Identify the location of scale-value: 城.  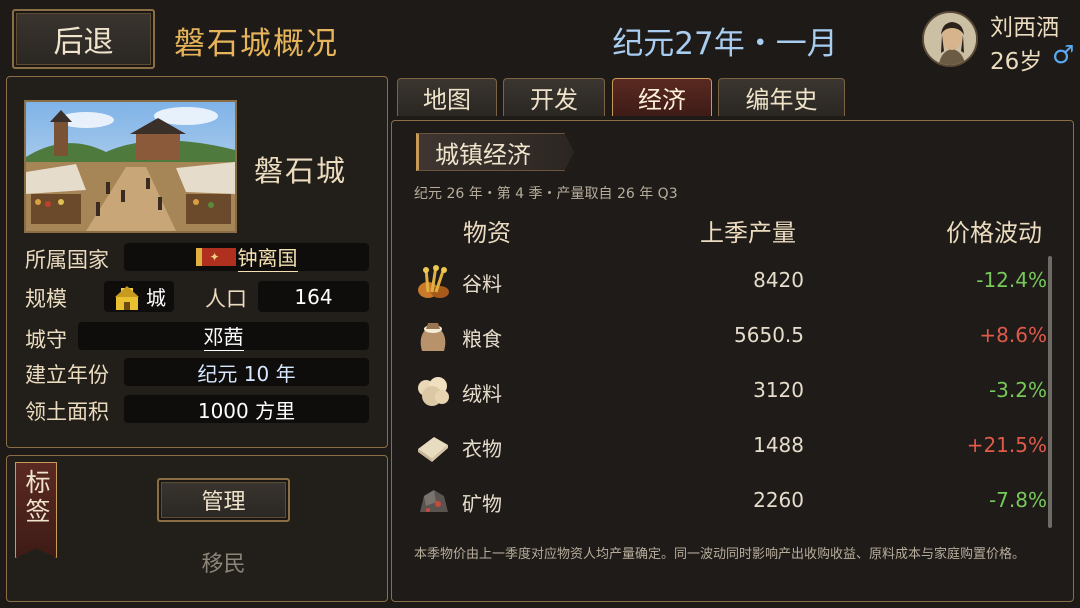
(156, 298).